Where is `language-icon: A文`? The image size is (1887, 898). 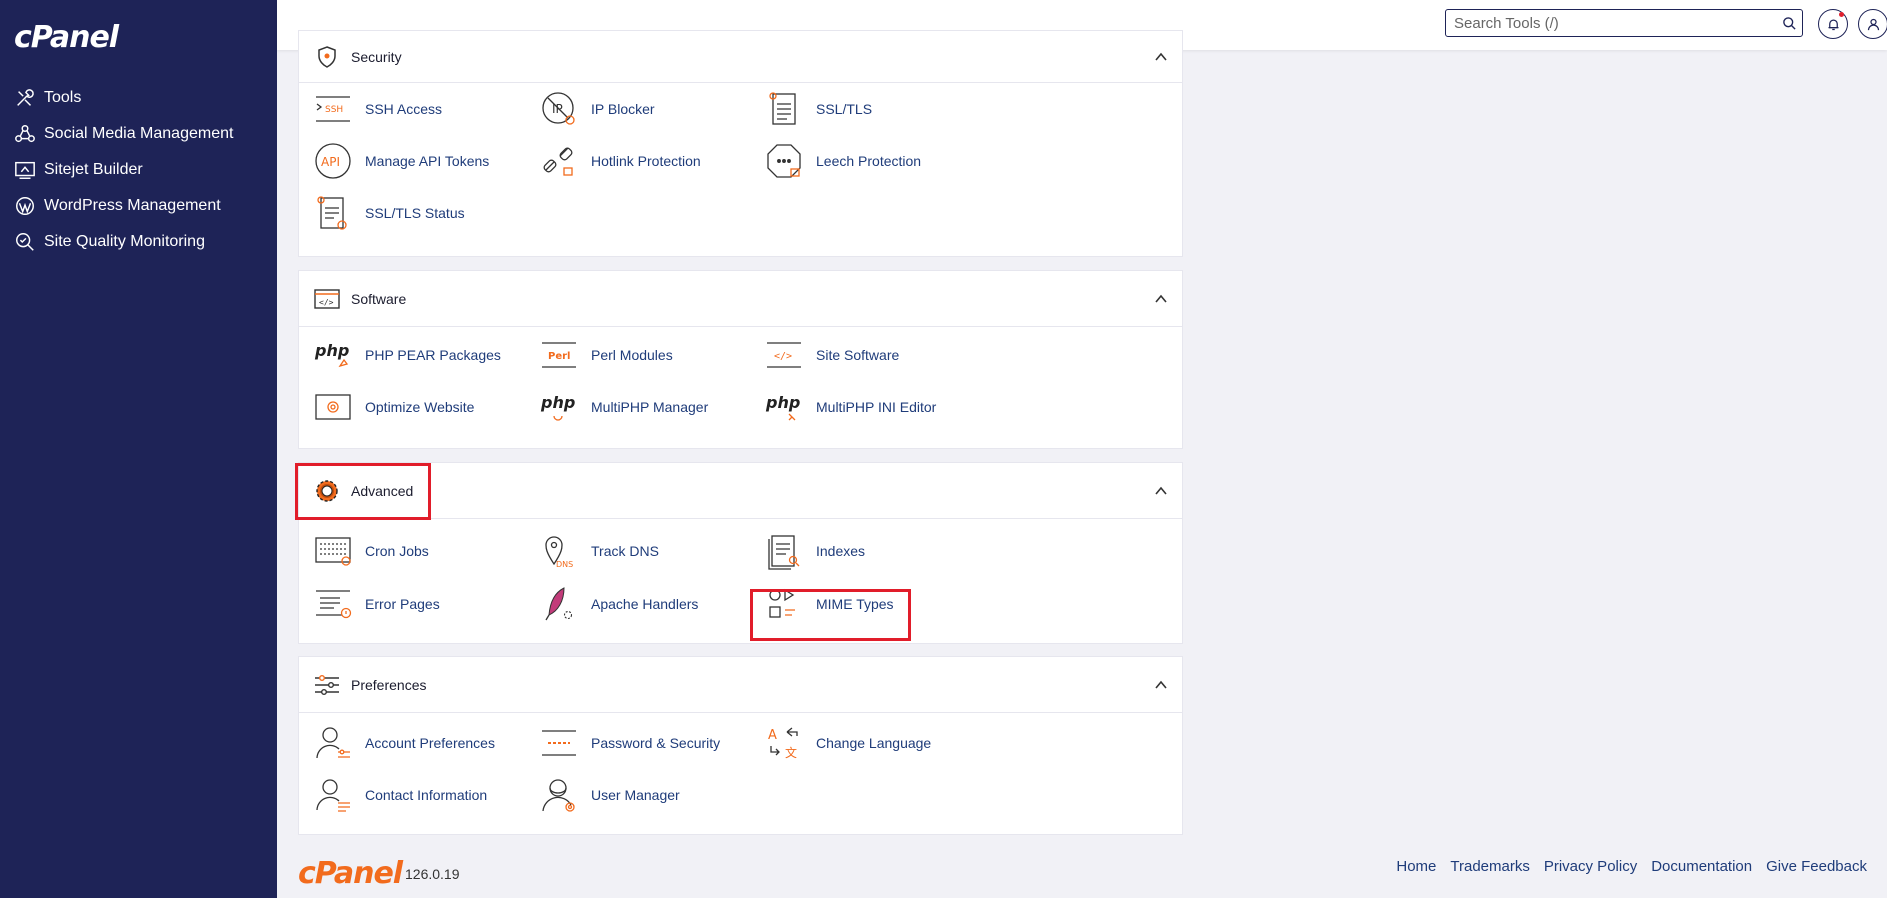 language-icon: A文 is located at coordinates (784, 743).